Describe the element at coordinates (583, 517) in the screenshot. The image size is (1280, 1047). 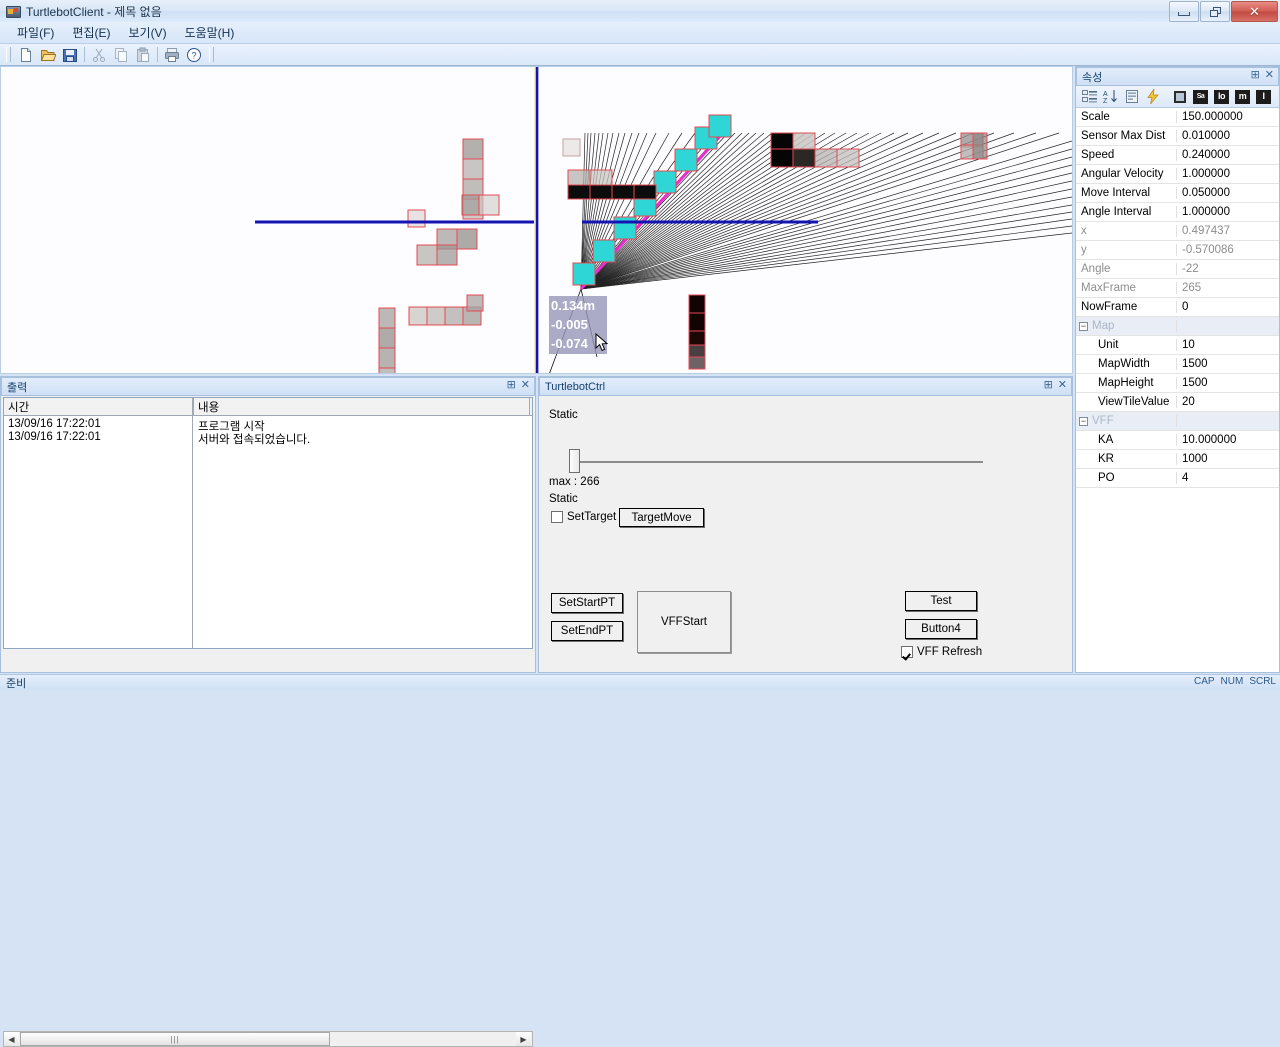
I see `set-target-checkbox: SetTarget` at that location.